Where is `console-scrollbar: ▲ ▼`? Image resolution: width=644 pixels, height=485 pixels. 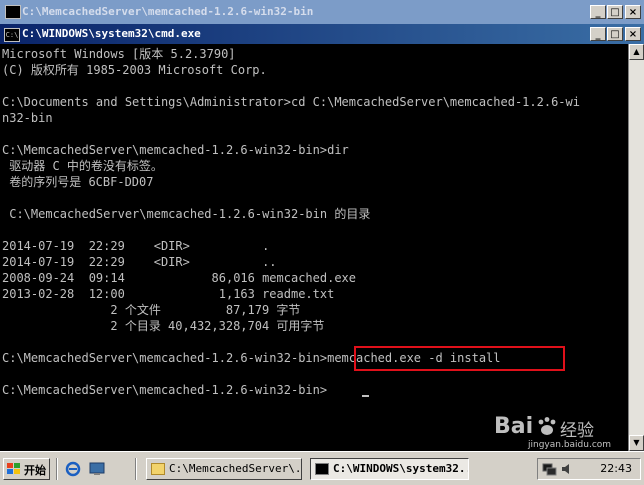 console-scrollbar: ▲ ▼ is located at coordinates (636, 247).